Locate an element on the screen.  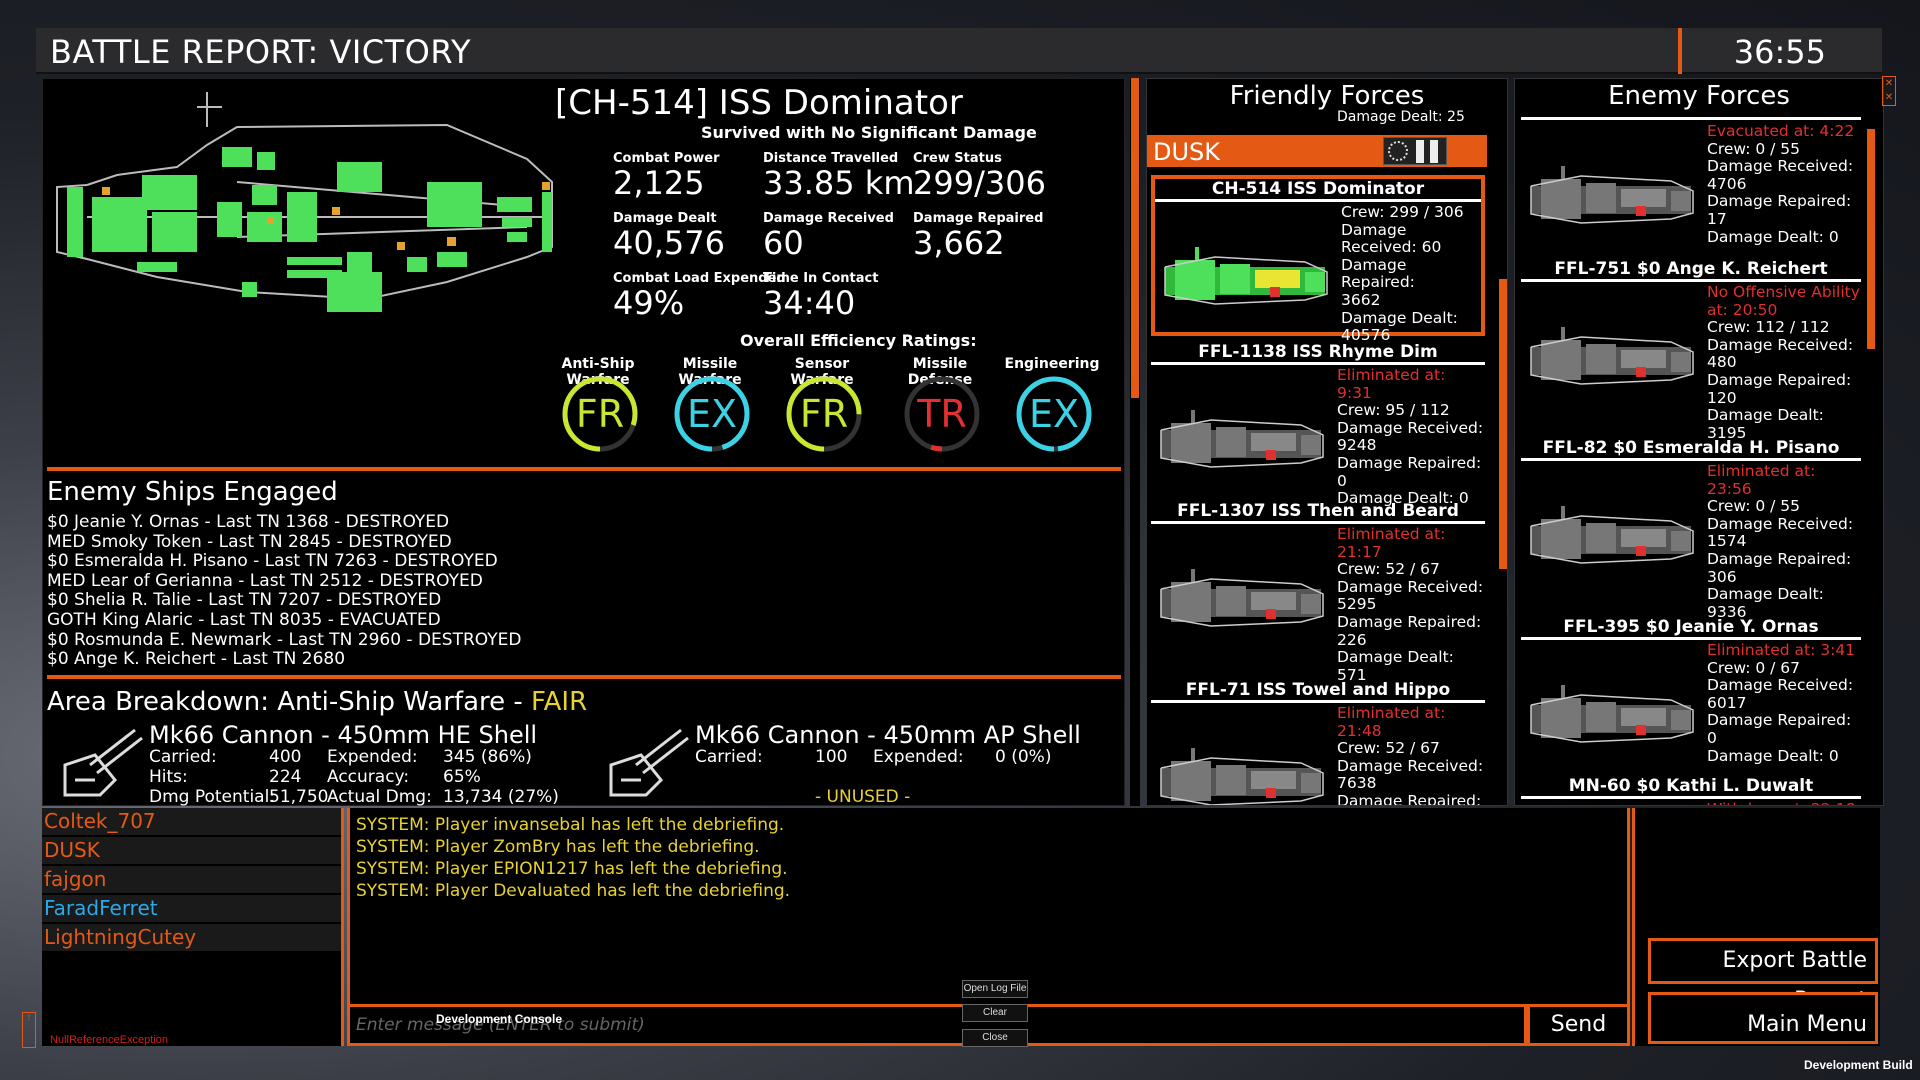
development-build-label: Development Build is located at coordinates (1858, 1065).